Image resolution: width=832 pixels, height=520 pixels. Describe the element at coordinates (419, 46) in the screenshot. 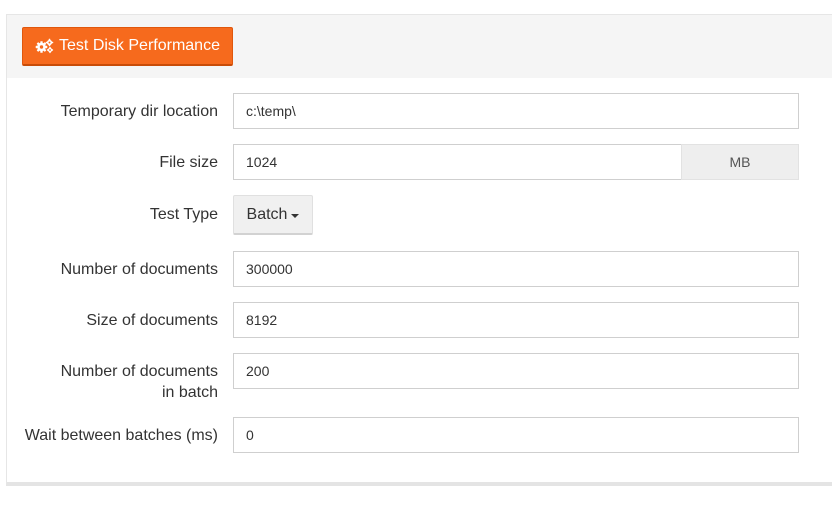

I see `panel-header: Test Disk Performance` at that location.